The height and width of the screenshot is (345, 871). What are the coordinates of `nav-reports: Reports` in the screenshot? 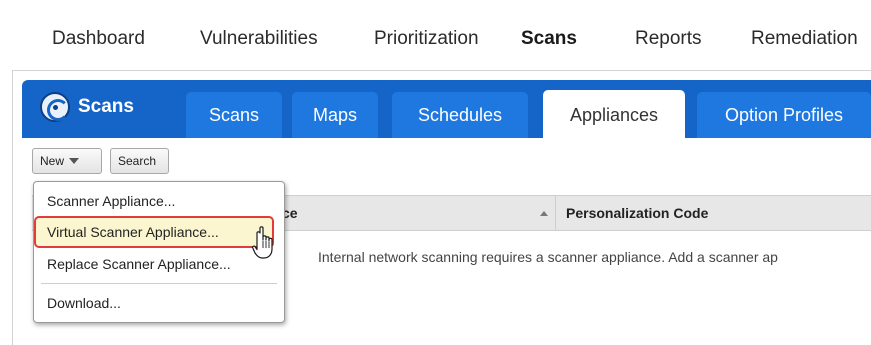 It's located at (668, 39).